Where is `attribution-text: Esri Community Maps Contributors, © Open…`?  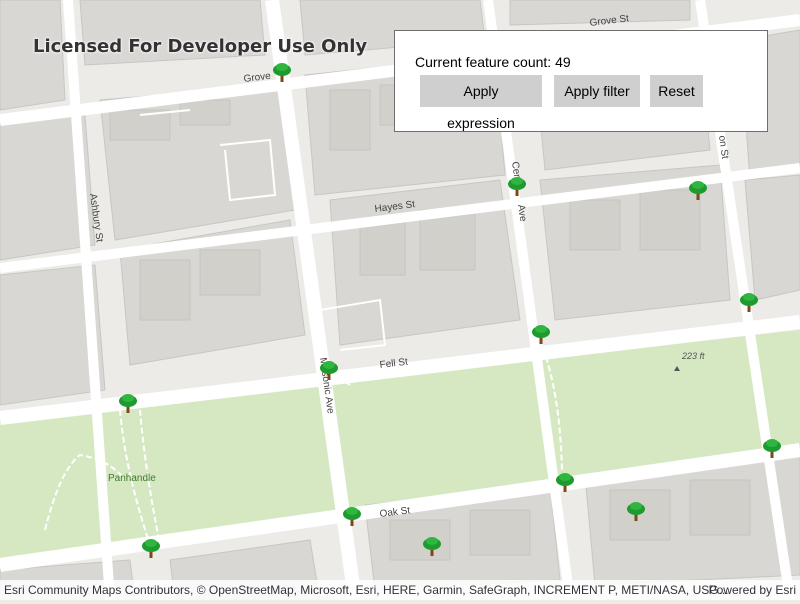
attribution-text: Esri Community Maps Contributors, © Open… is located at coordinates (366, 590).